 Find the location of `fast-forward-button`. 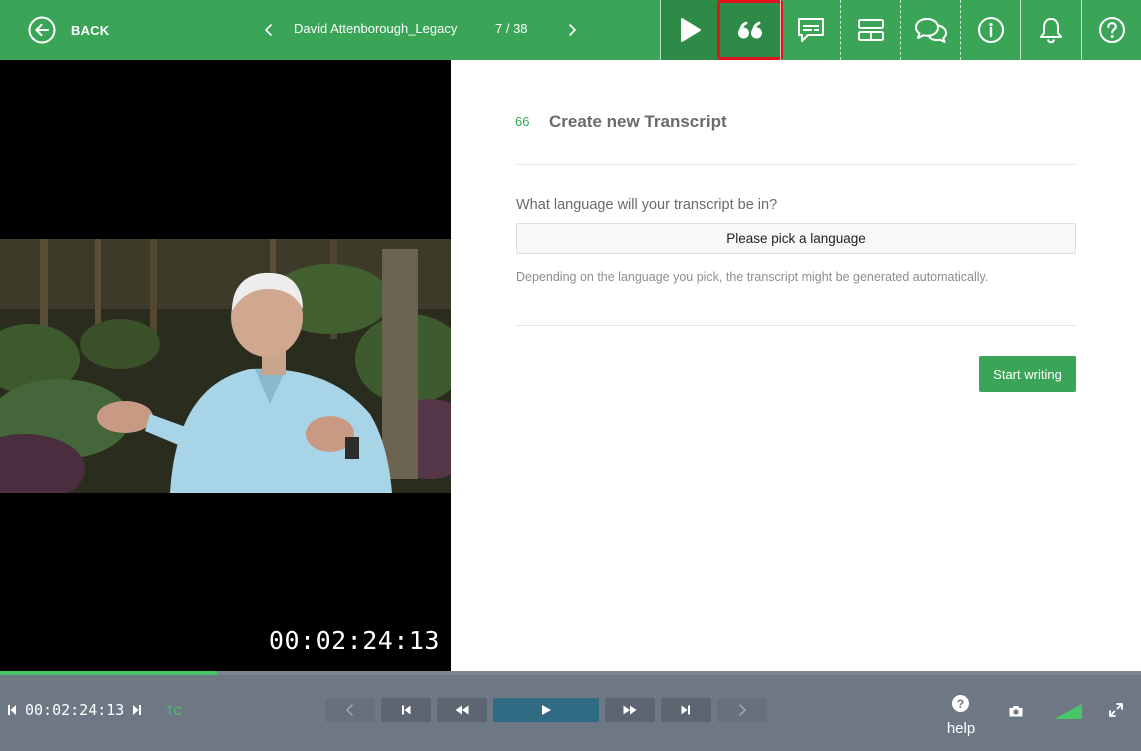

fast-forward-button is located at coordinates (630, 710).